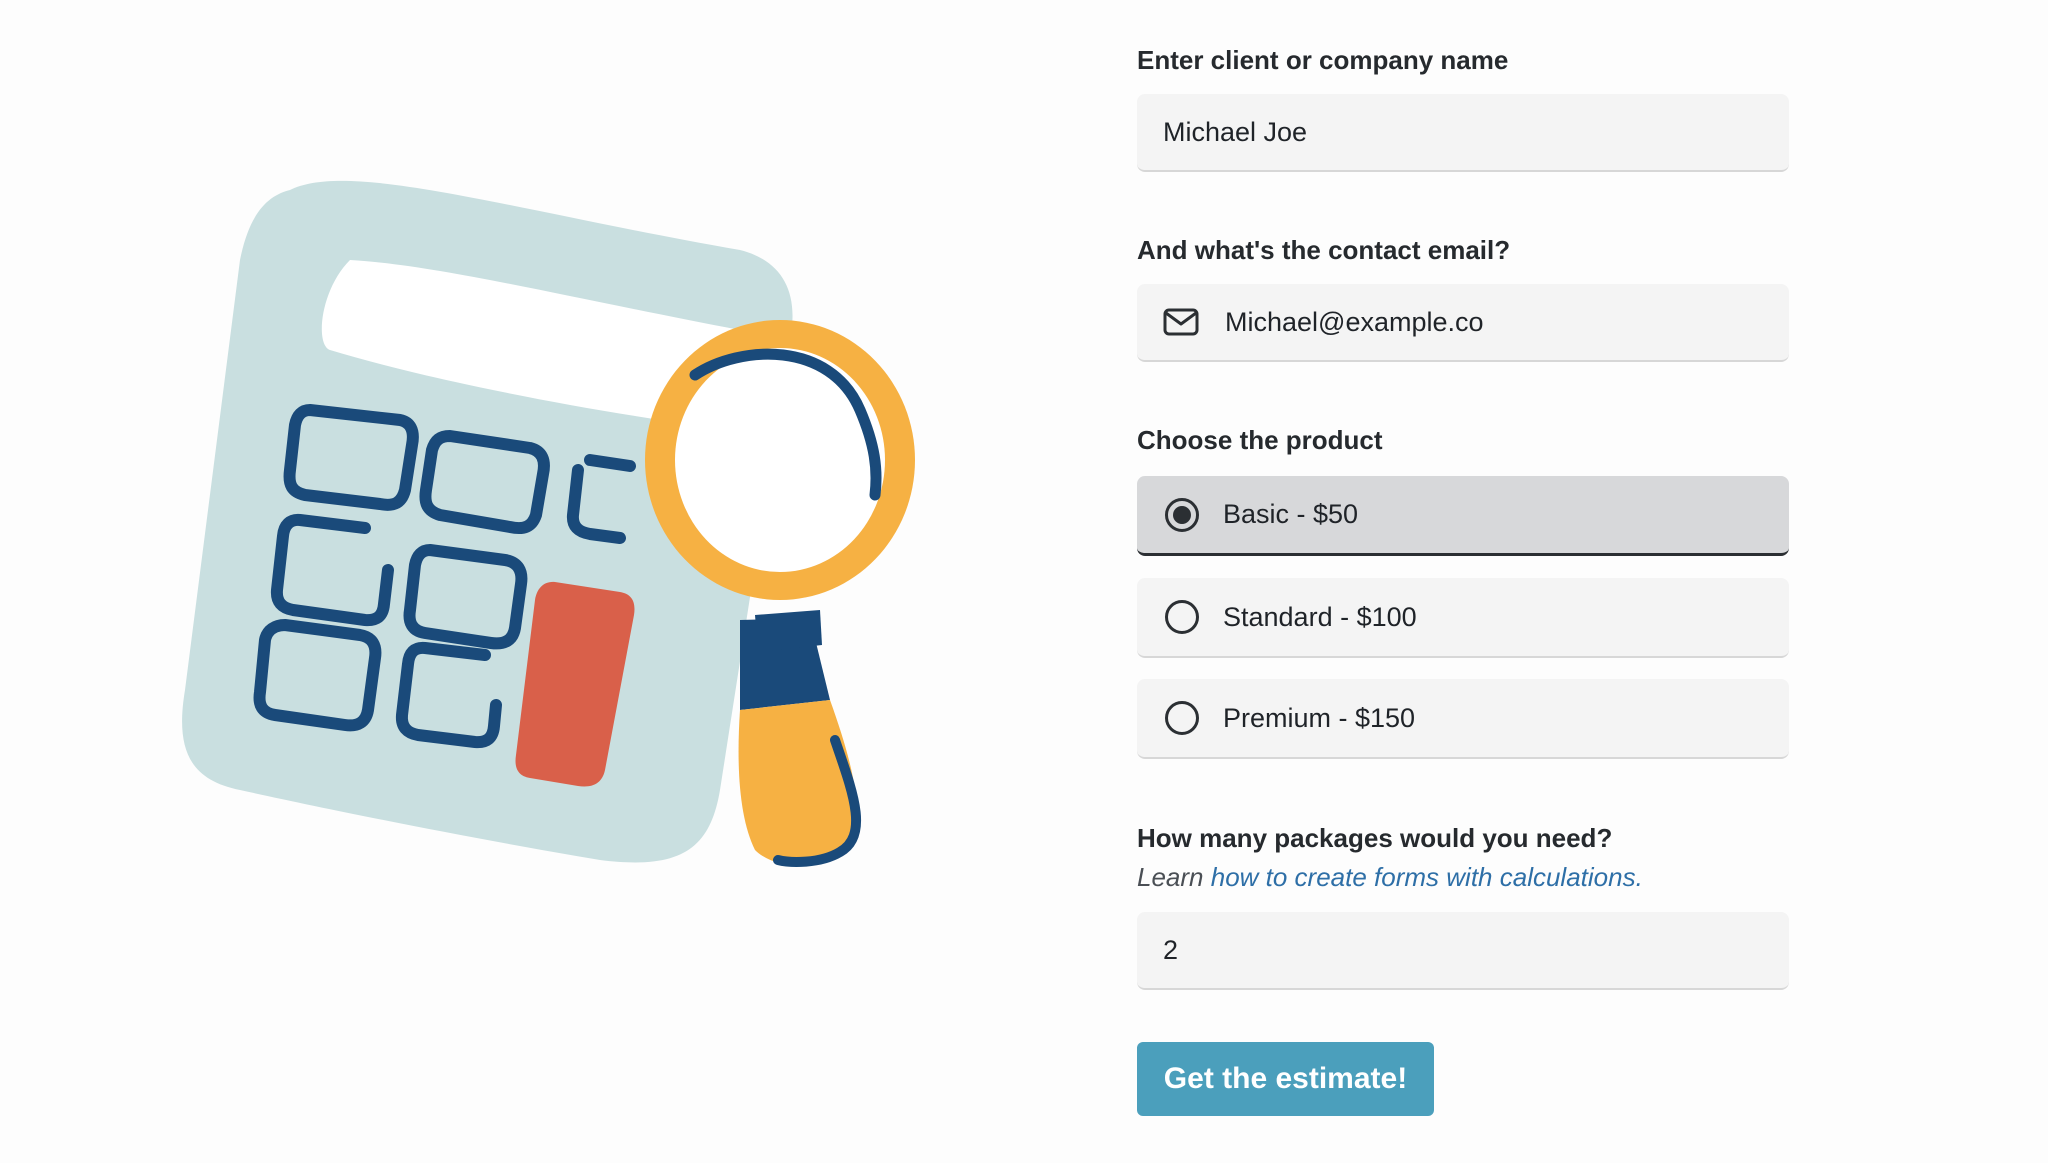 This screenshot has height=1163, width=2048. What do you see at coordinates (1171, 949) in the screenshot?
I see `packages-input-value: 2` at bounding box center [1171, 949].